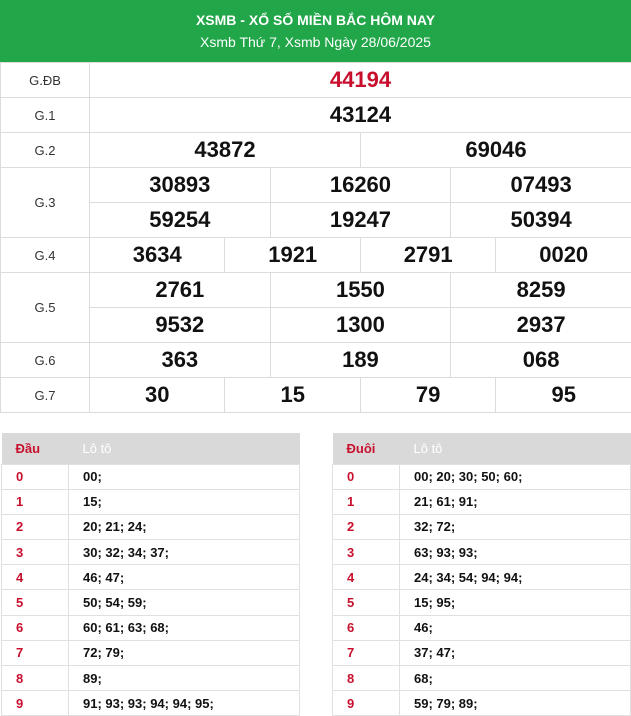 The height and width of the screenshot is (716, 631). What do you see at coordinates (366, 602) in the screenshot?
I see `duoi-key: 5` at bounding box center [366, 602].